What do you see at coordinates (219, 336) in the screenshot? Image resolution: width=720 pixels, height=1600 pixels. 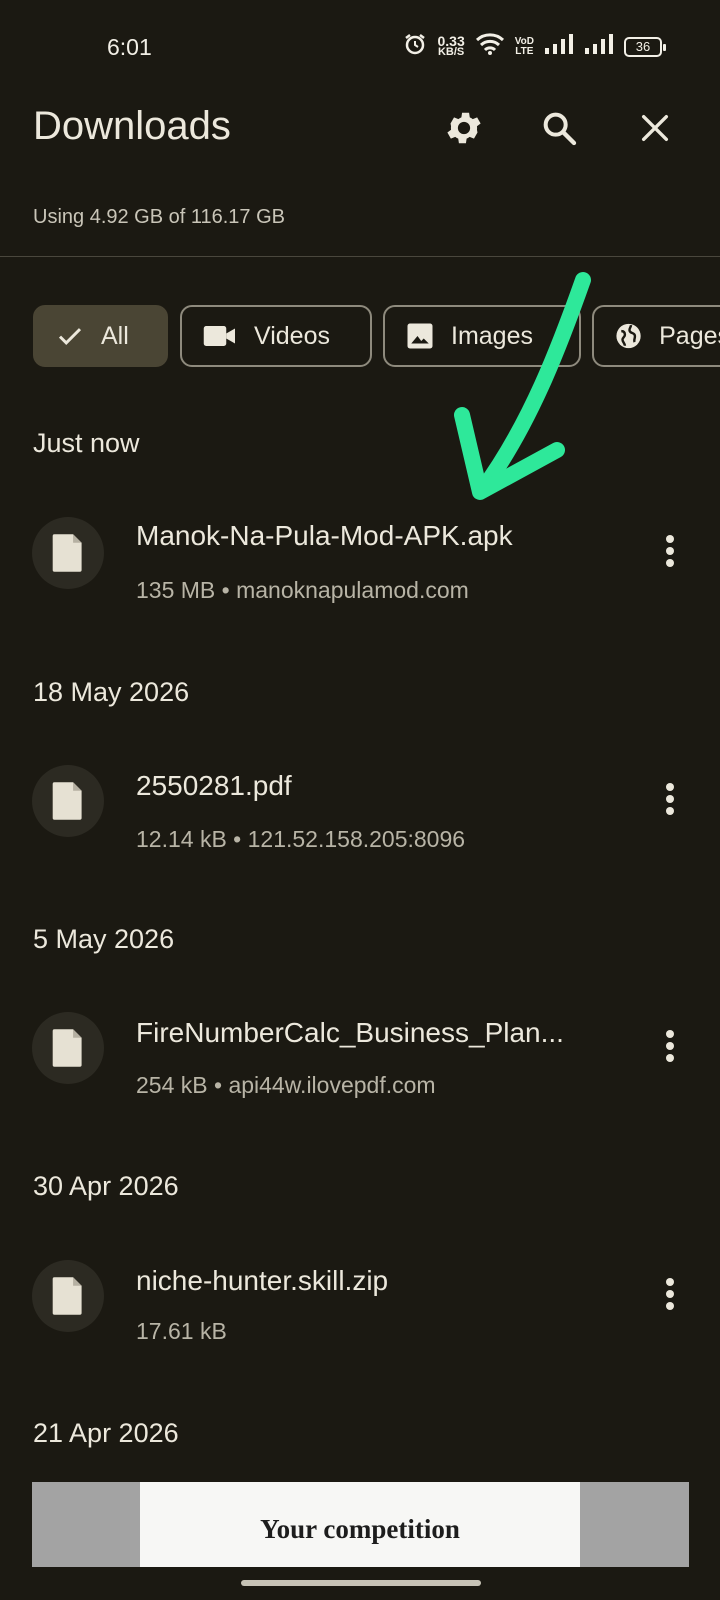 I see `video-icon` at bounding box center [219, 336].